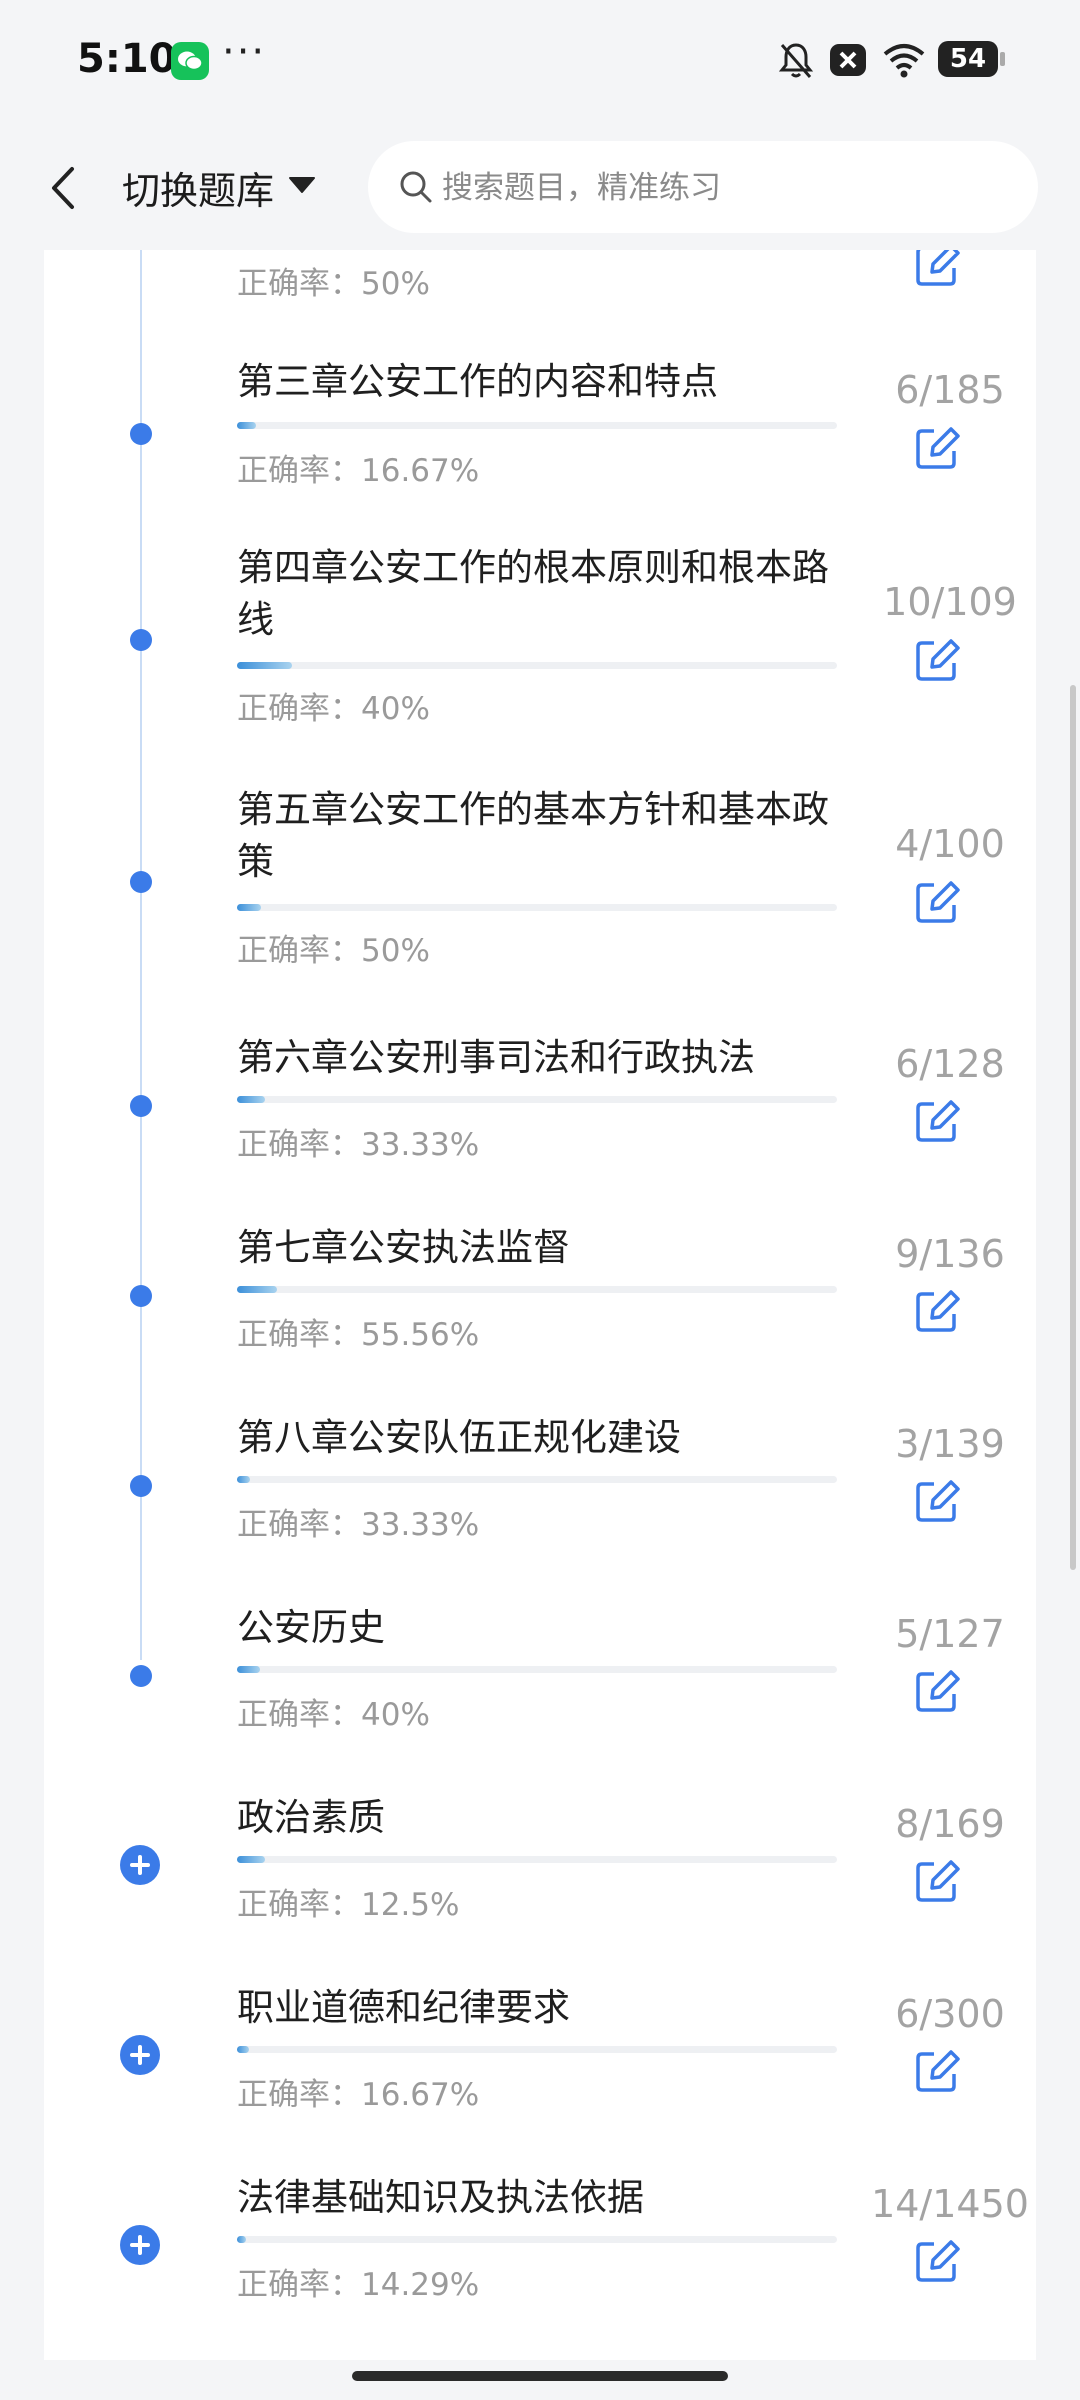  I want to click on chapter-title: 第八章公安队伍正规化建设, so click(459, 1437).